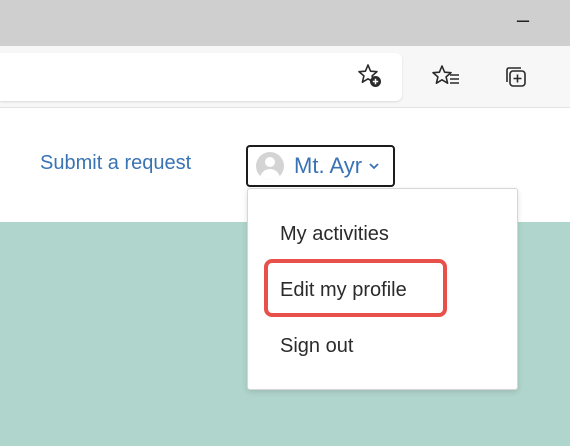 This screenshot has height=446, width=570. I want to click on menu-item-sign-out: Sign out, so click(316, 346).